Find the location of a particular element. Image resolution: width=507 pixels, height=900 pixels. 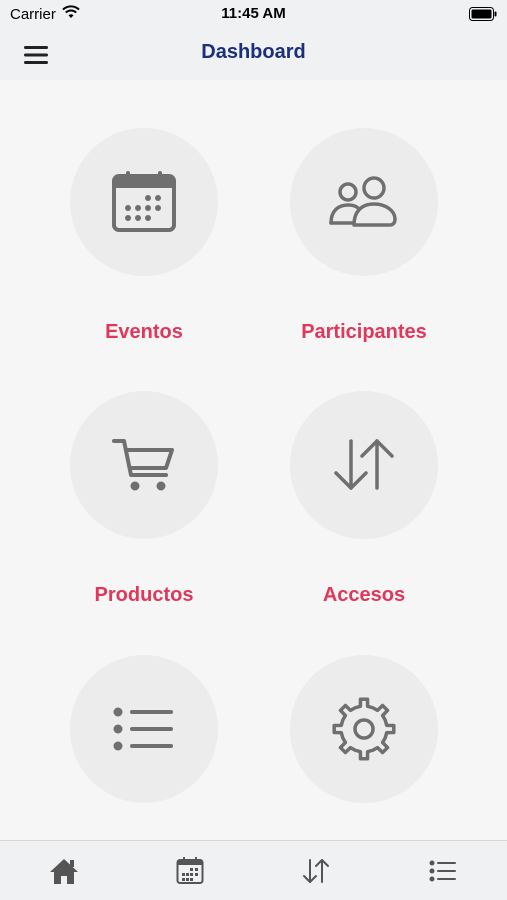

tab-bar is located at coordinates (253, 870).